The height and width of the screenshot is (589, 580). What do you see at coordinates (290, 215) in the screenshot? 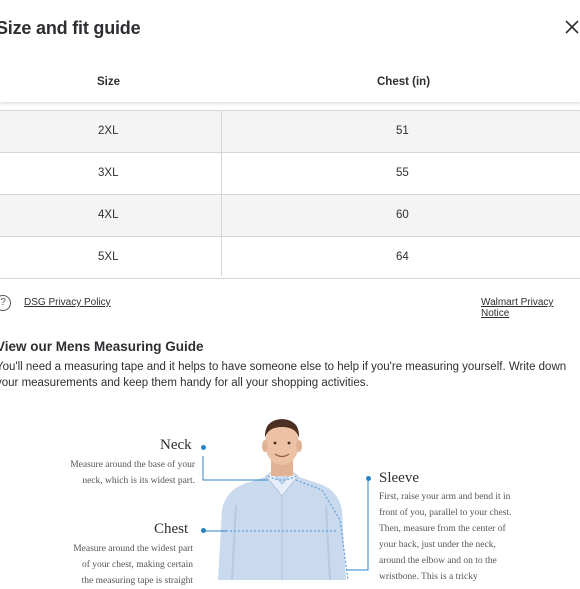
I see `table-row: 4XL 60` at bounding box center [290, 215].